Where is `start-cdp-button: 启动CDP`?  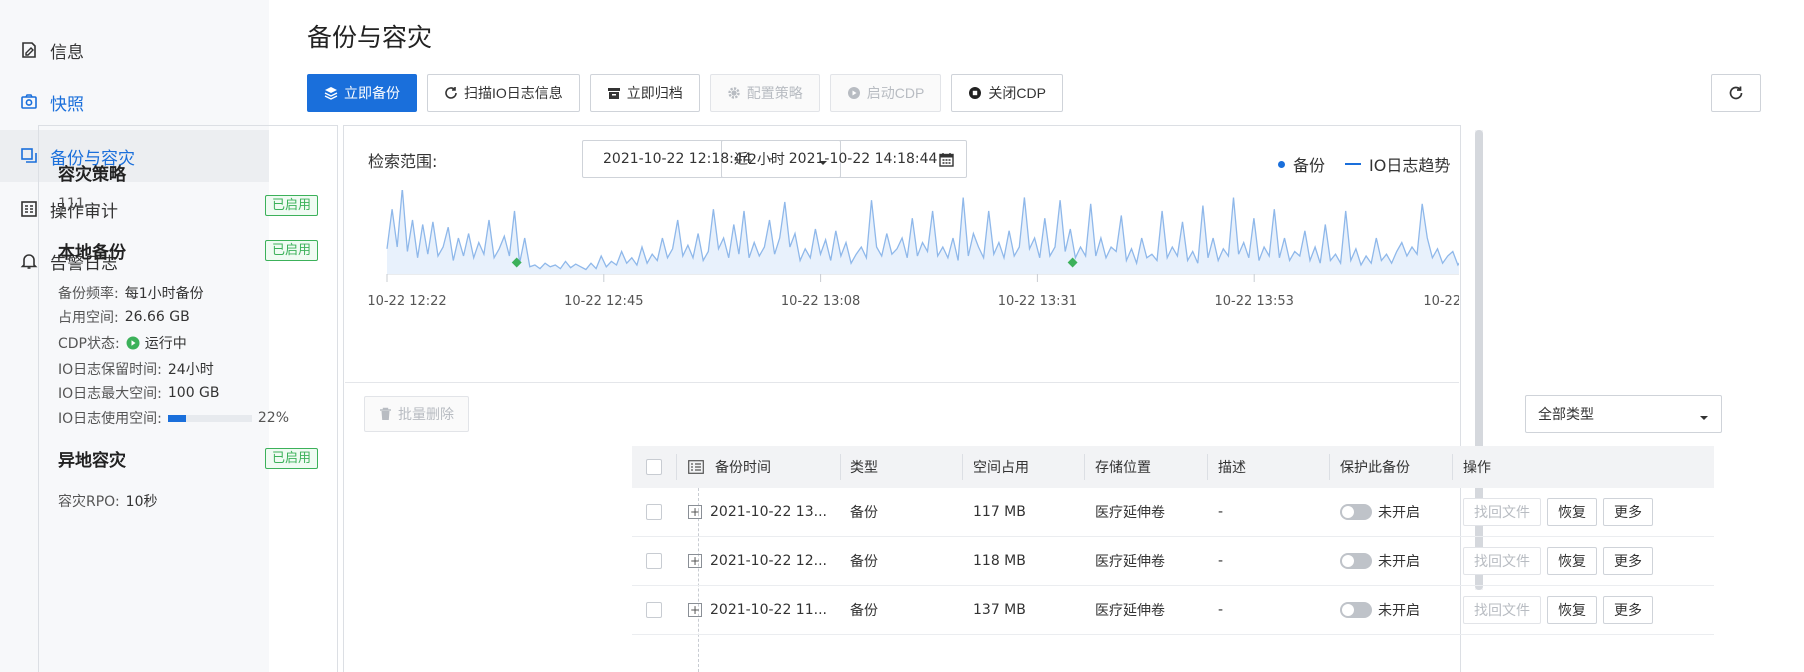 start-cdp-button: 启动CDP is located at coordinates (885, 93).